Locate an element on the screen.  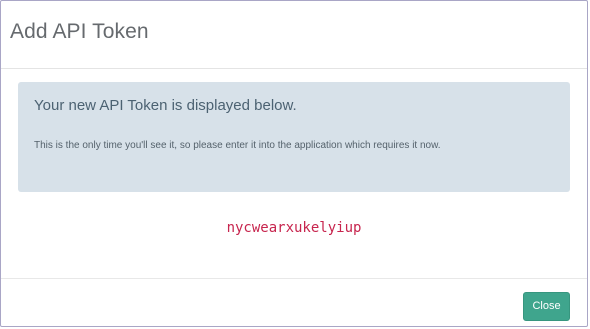
api-token-value: nycwearxukelyiup is located at coordinates (294, 228).